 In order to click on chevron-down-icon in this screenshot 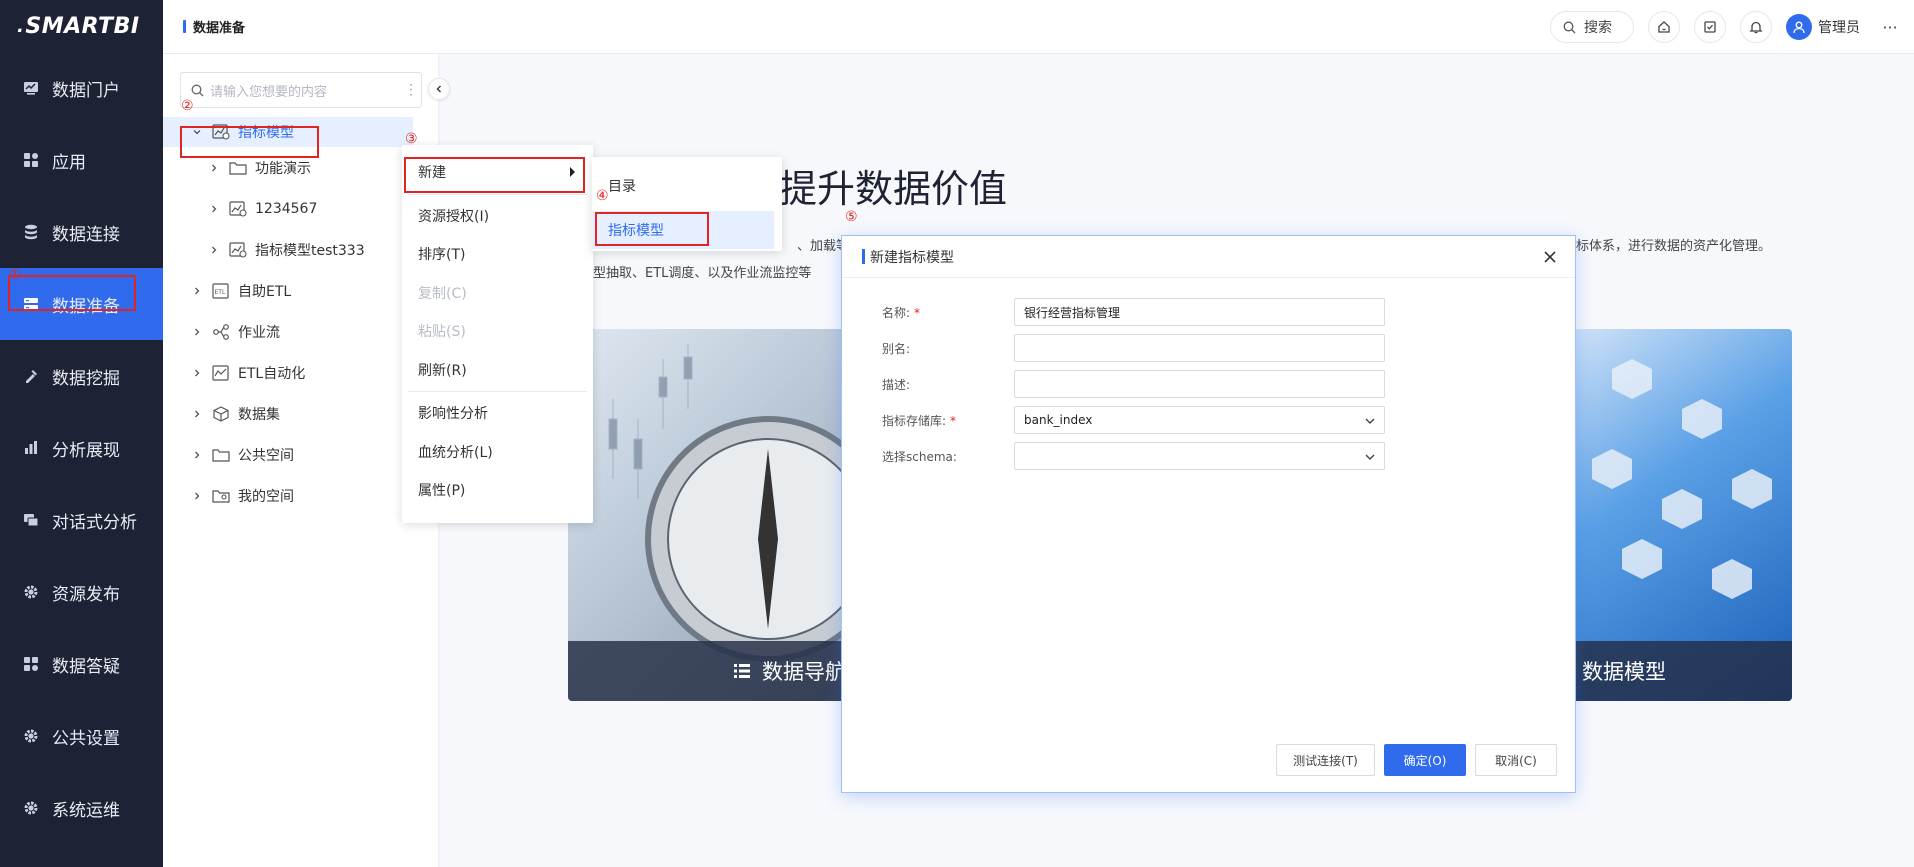, I will do `click(1370, 457)`.